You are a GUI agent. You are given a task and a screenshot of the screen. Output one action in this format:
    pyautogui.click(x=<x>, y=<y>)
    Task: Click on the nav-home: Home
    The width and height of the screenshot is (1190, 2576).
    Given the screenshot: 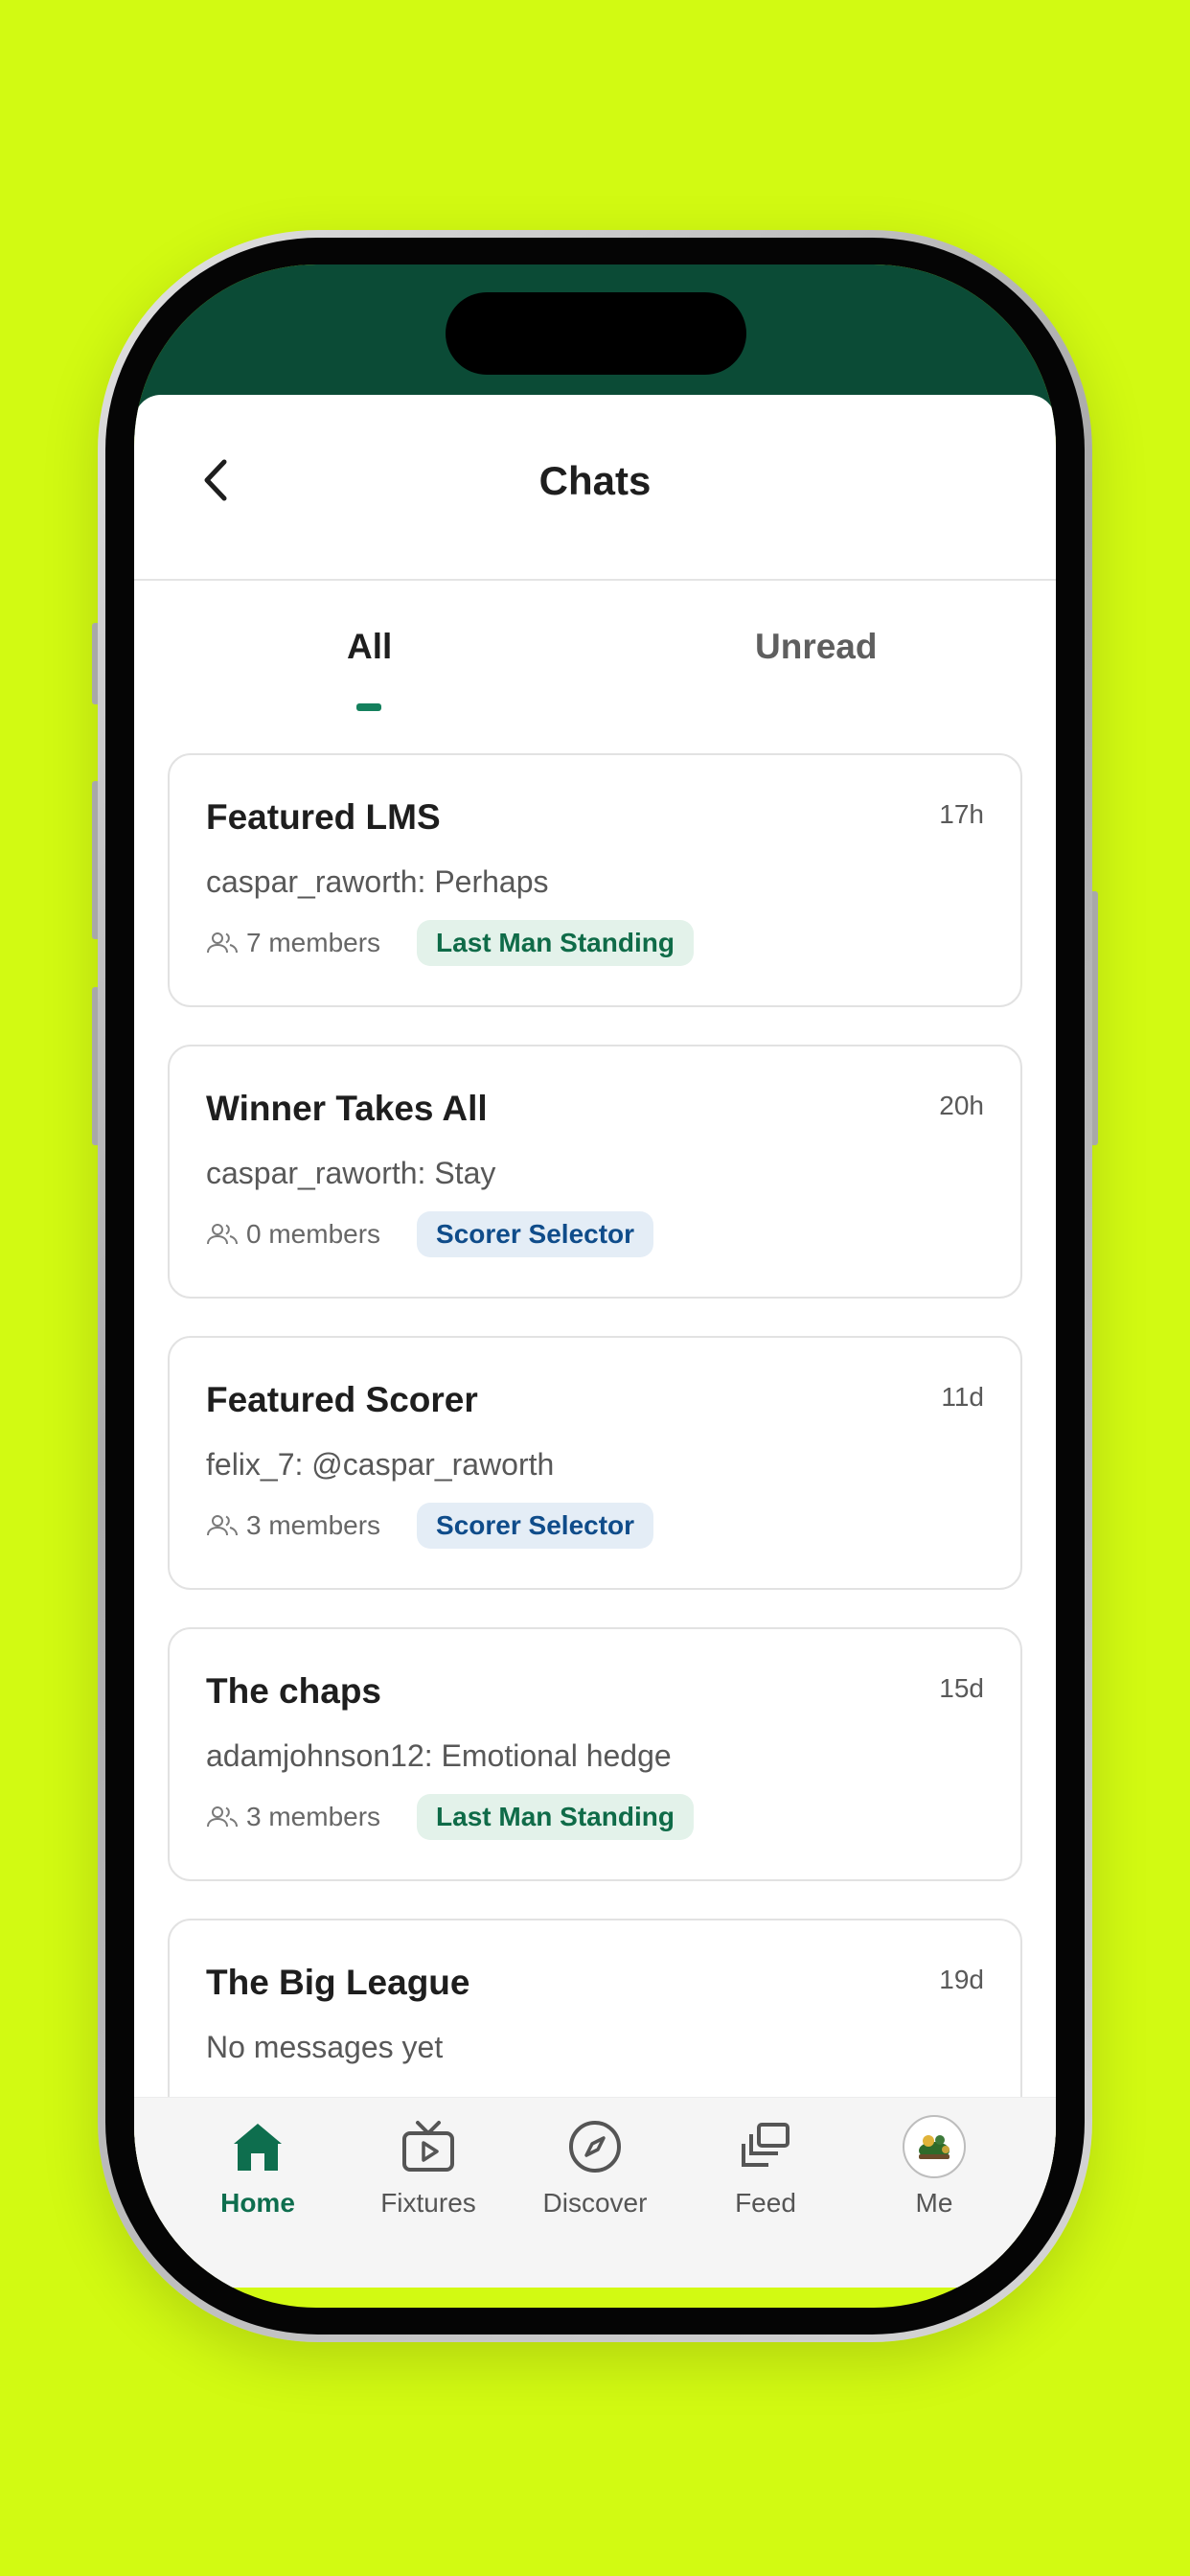 What is the action you would take?
    pyautogui.click(x=257, y=2167)
    